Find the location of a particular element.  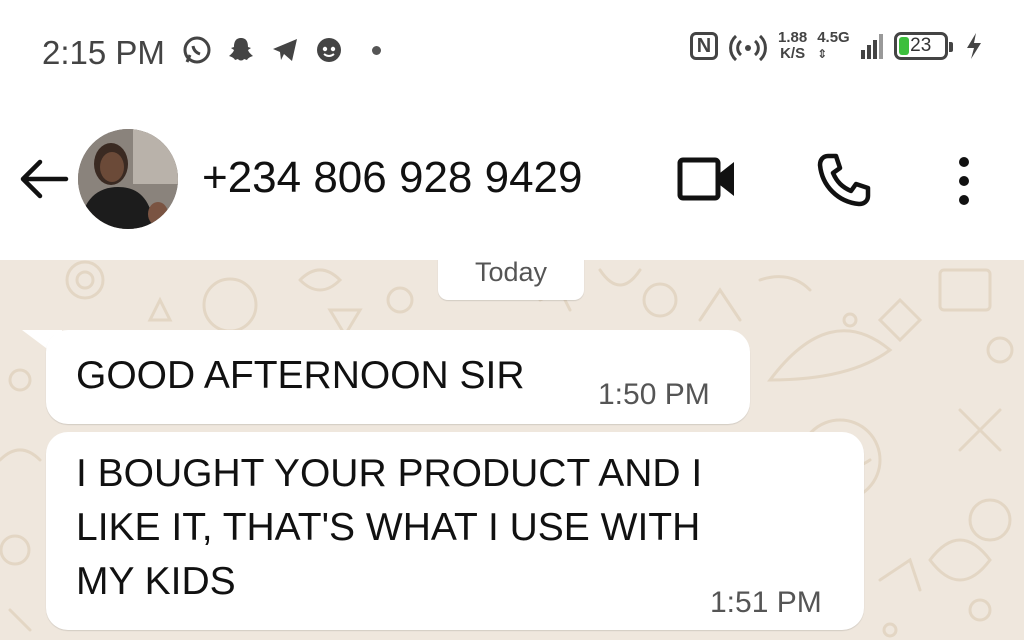

avatar-image is located at coordinates (128, 179).